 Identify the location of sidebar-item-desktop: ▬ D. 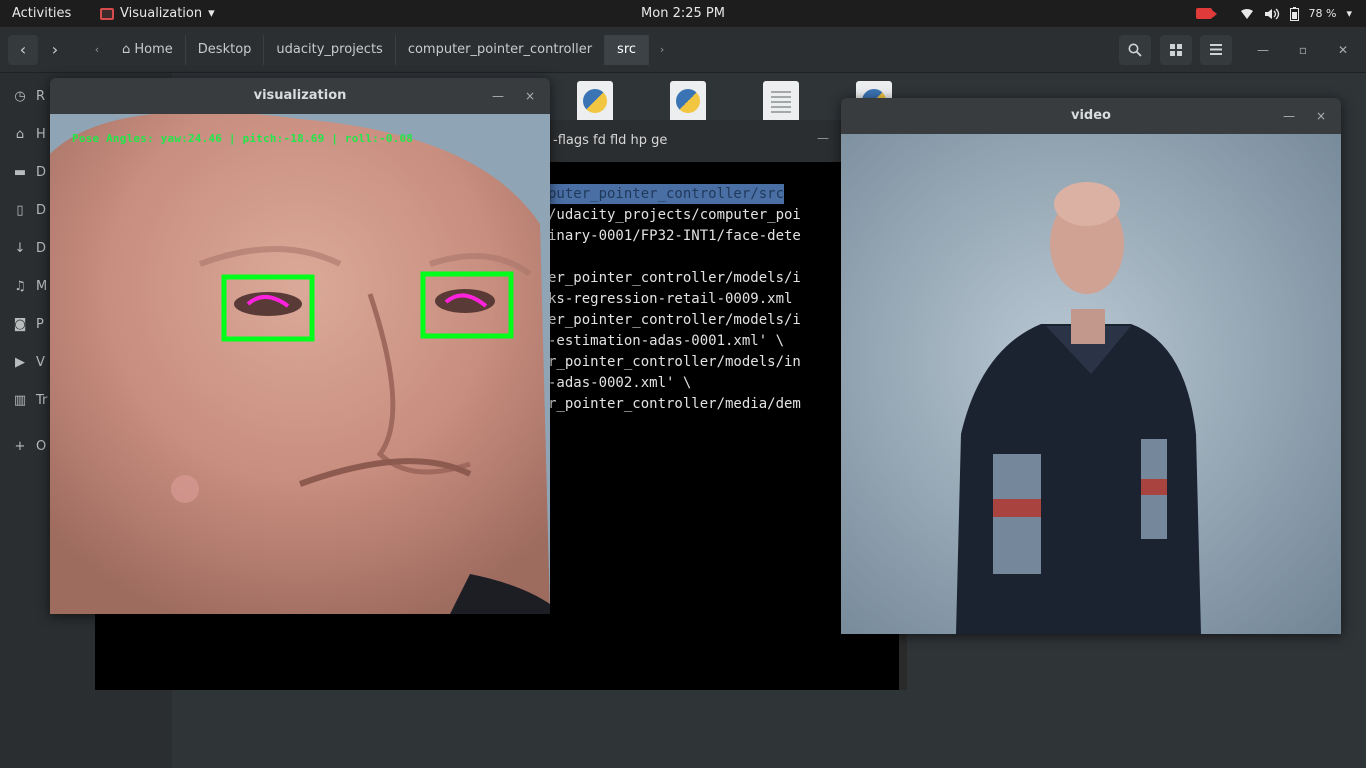
(32, 172).